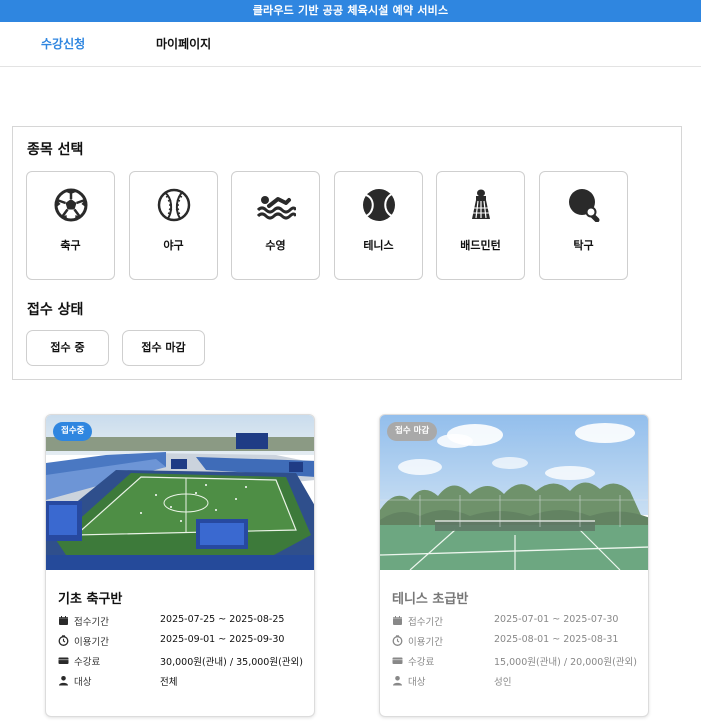 The width and height of the screenshot is (701, 723). I want to click on info-row-usage-period: 이용기간 2025-09-01 ~ 2025-09-30, so click(183, 642).